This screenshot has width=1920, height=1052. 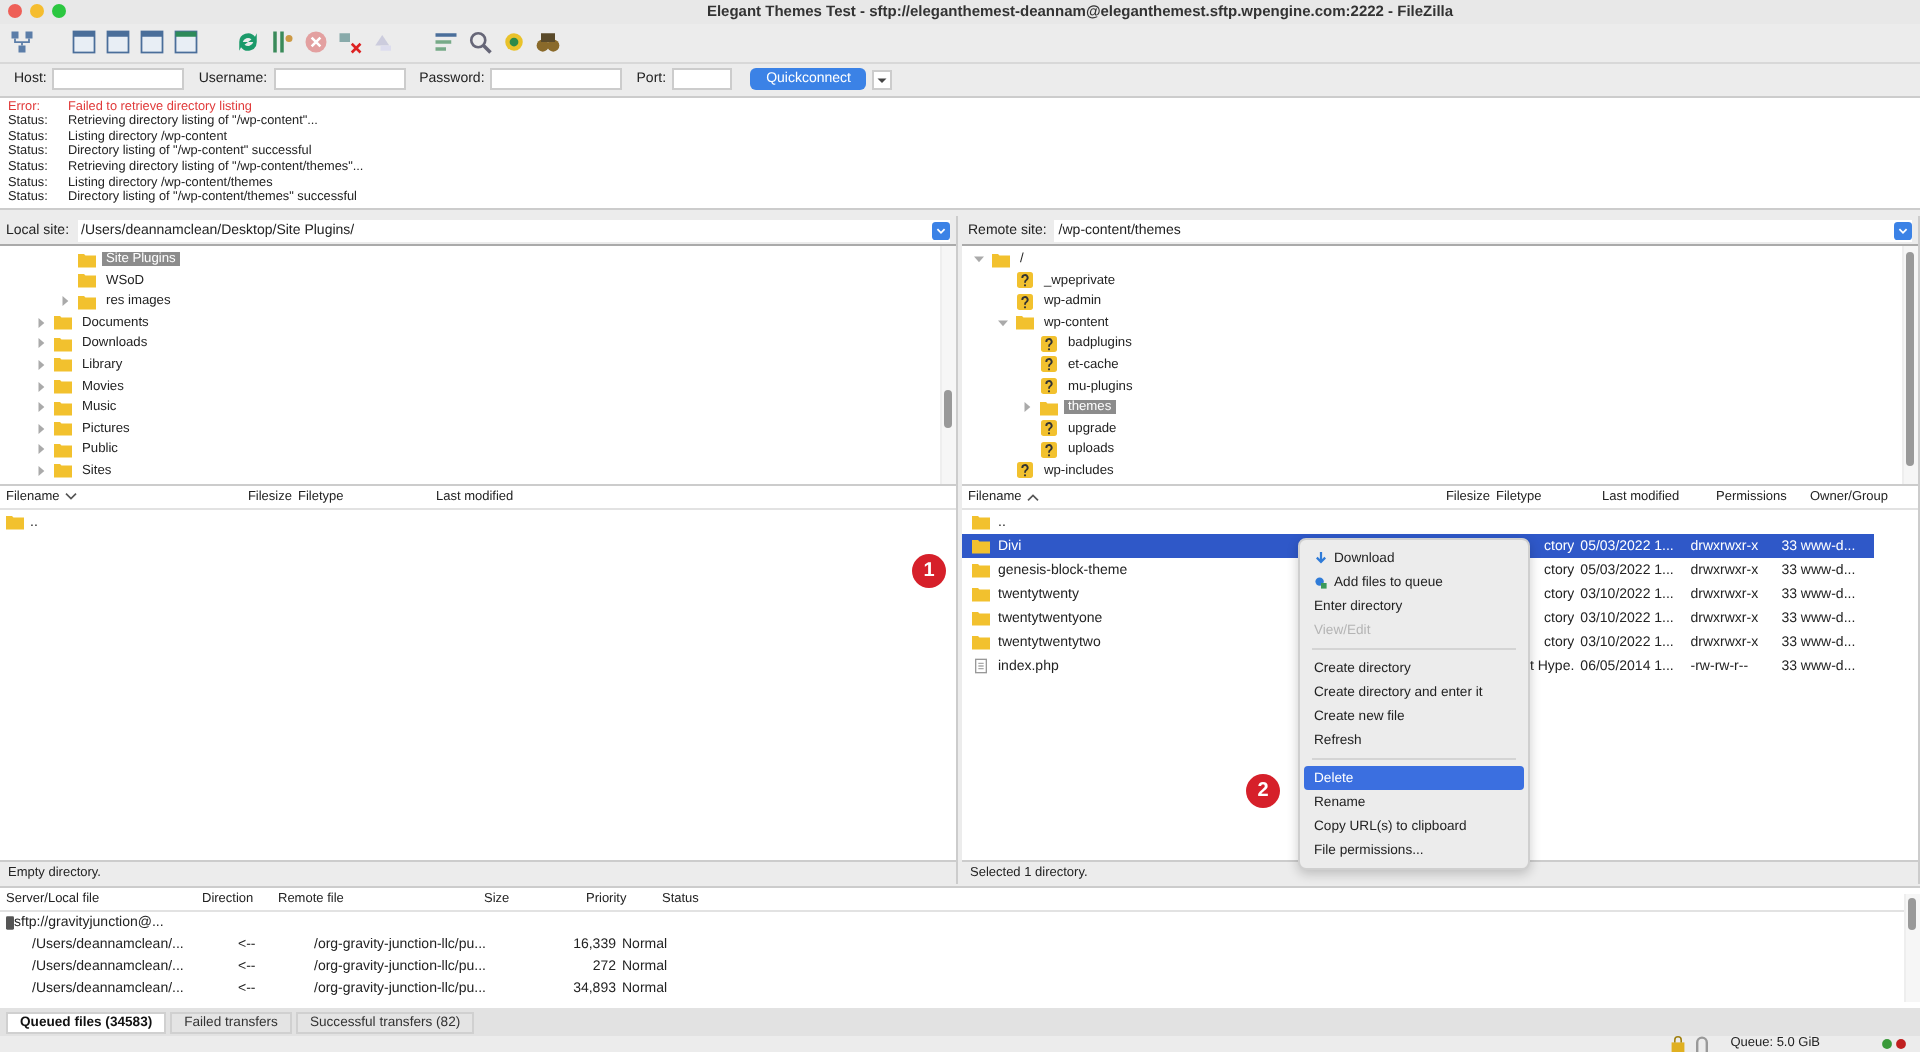 What do you see at coordinates (1263, 791) in the screenshot?
I see `step-marker: 2` at bounding box center [1263, 791].